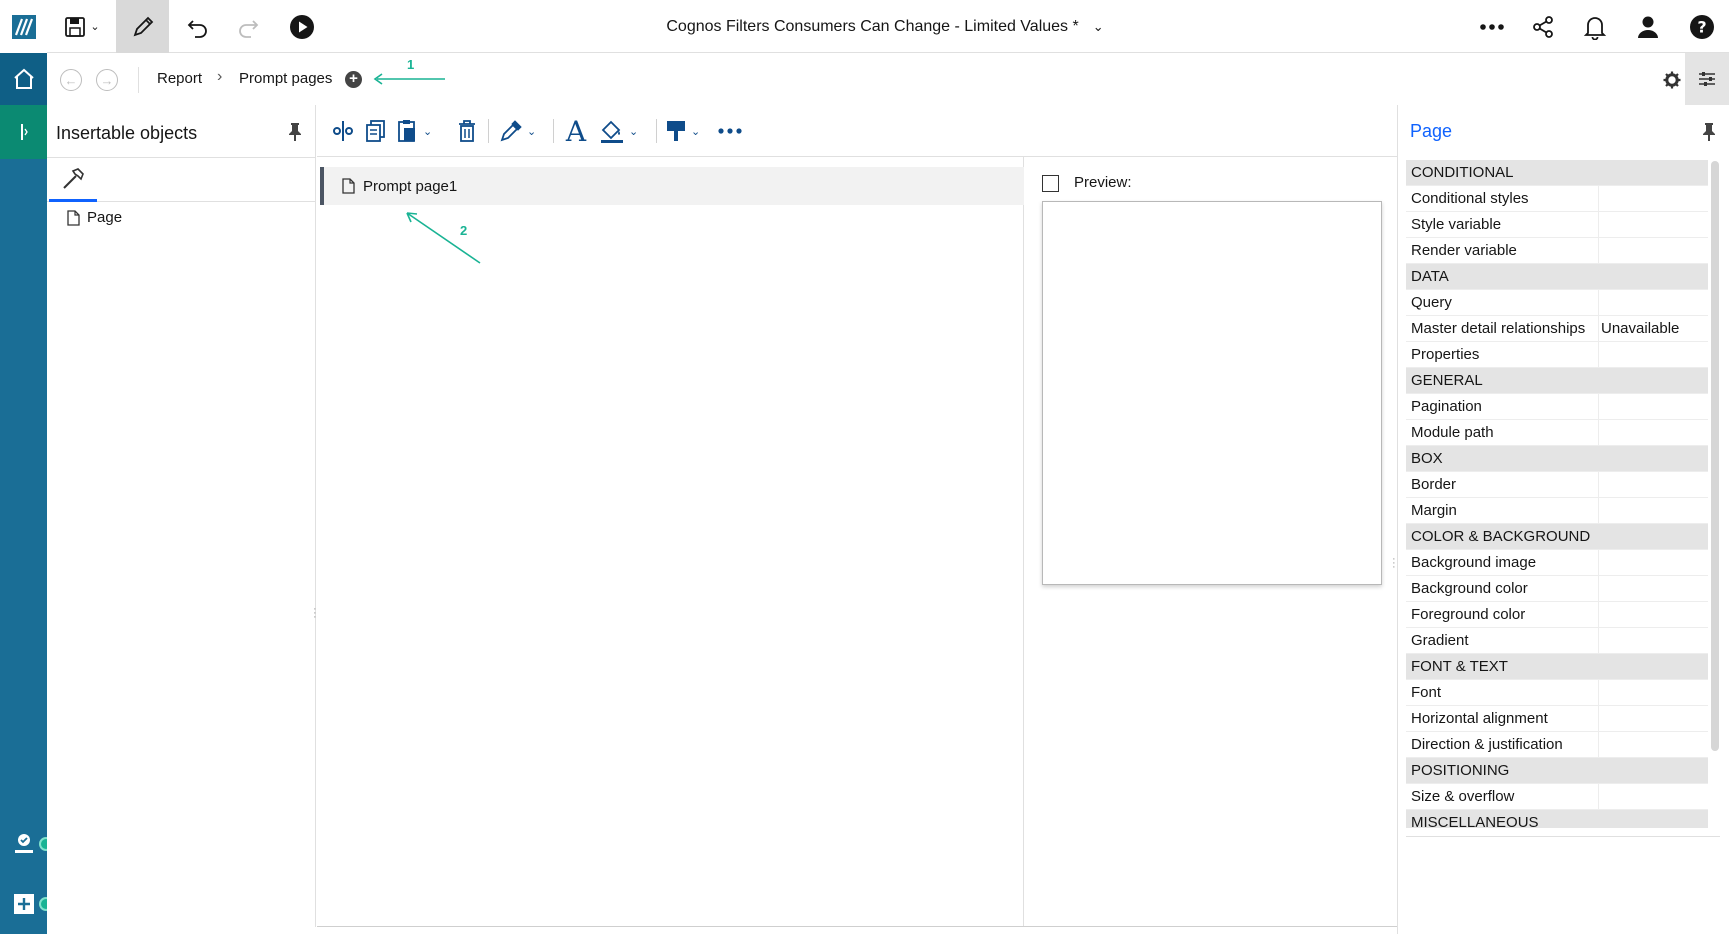  What do you see at coordinates (1557, 692) in the screenshot?
I see `property-row: Font` at bounding box center [1557, 692].